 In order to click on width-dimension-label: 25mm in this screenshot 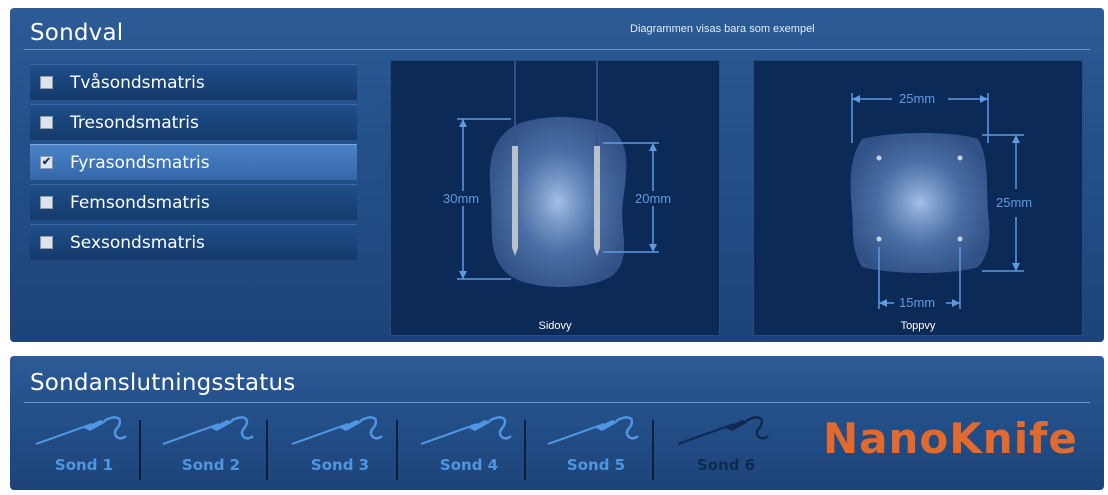, I will do `click(917, 98)`.